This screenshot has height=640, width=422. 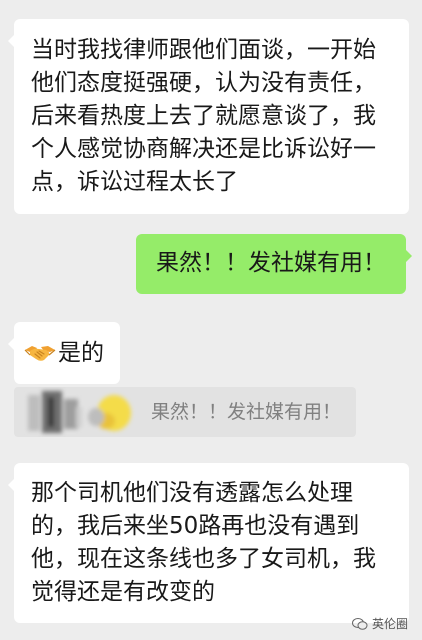 I want to click on watermark: 英伦圈, so click(x=379, y=623).